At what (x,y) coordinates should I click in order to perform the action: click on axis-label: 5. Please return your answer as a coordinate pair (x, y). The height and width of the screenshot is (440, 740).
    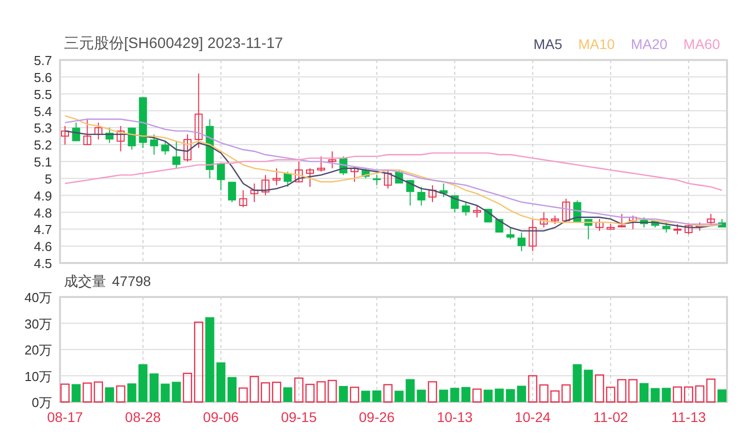
    Looking at the image, I should click on (48, 178).